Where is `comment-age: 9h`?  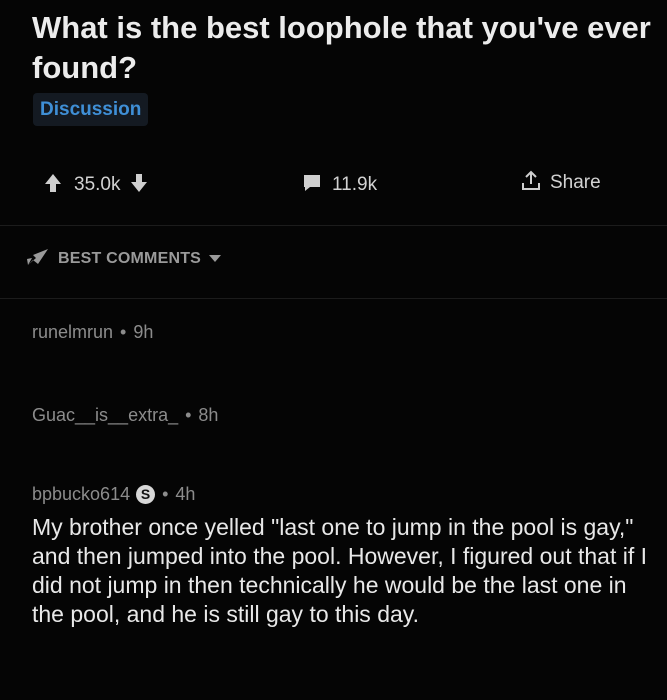
comment-age: 9h is located at coordinates (143, 332).